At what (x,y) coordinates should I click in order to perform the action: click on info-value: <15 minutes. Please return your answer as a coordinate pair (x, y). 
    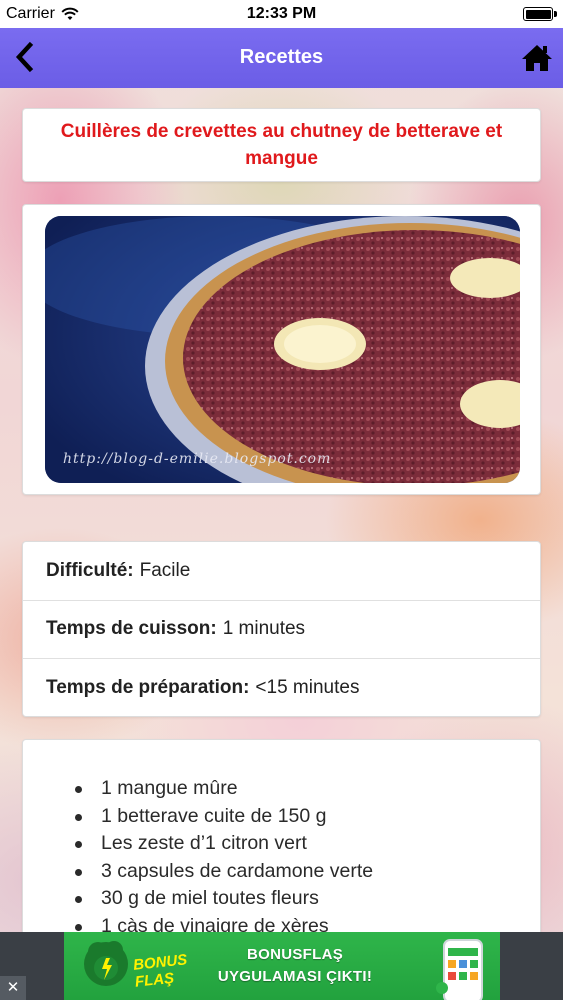
    Looking at the image, I should click on (307, 688).